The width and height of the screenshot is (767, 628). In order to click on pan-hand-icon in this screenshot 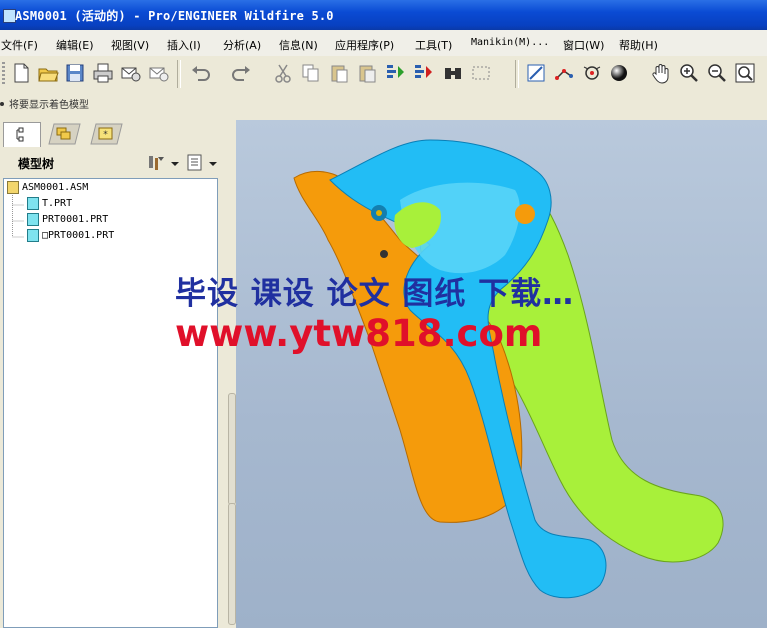, I will do `click(661, 73)`.